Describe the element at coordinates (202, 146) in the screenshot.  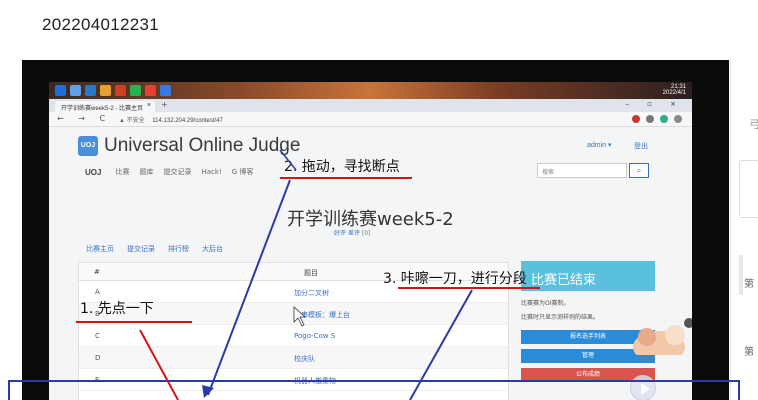
I see `site-title: Universal Online Judge` at that location.